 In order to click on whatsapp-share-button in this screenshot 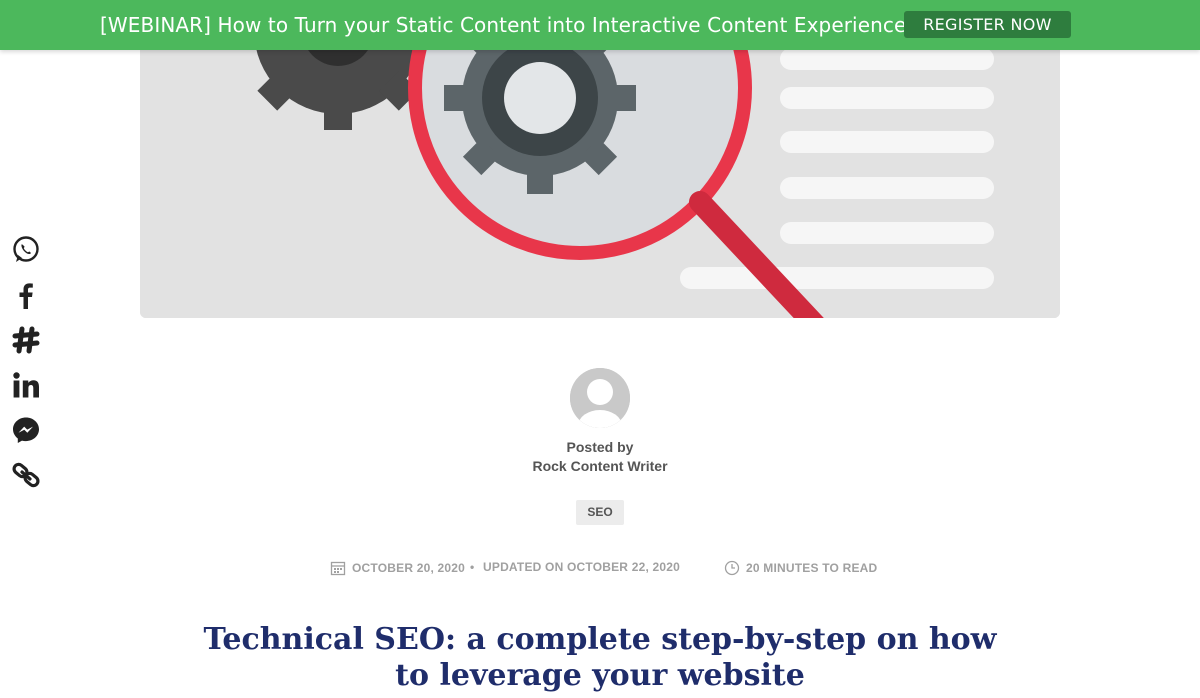, I will do `click(26, 250)`.